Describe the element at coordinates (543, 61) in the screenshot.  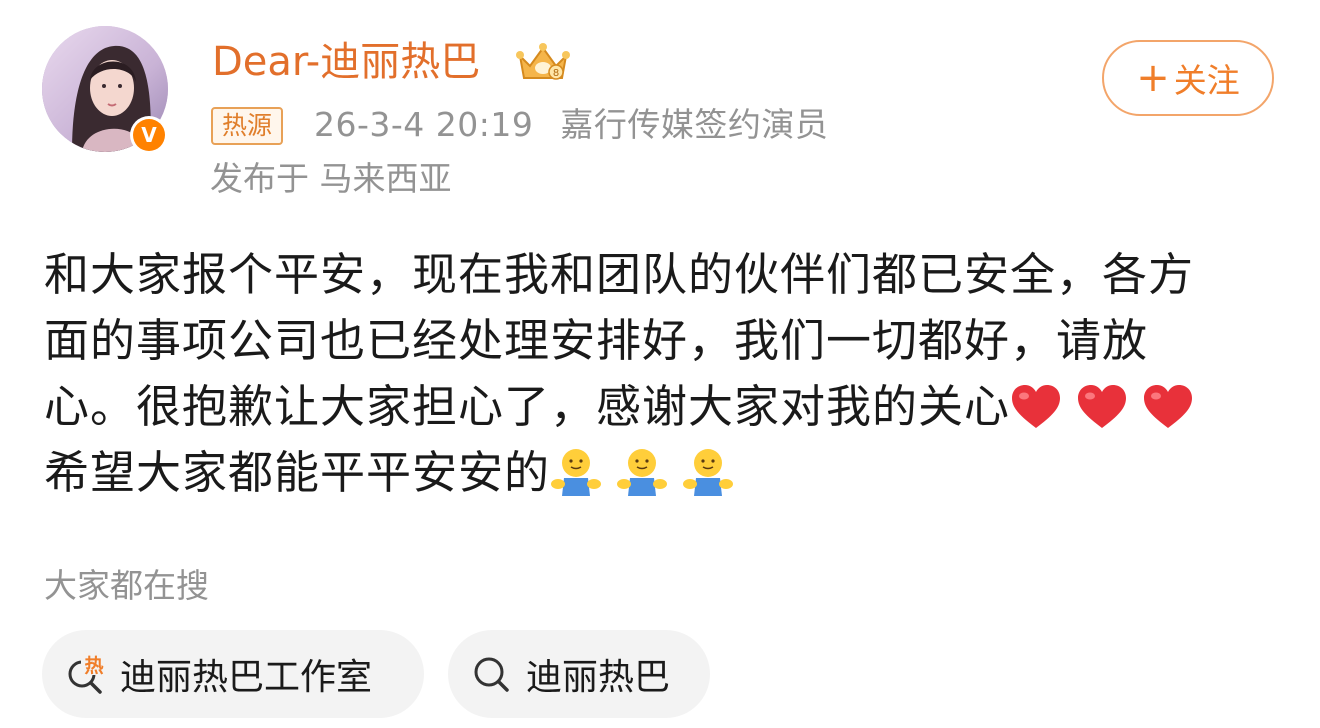
I see `vip-crown-icon: 8` at that location.